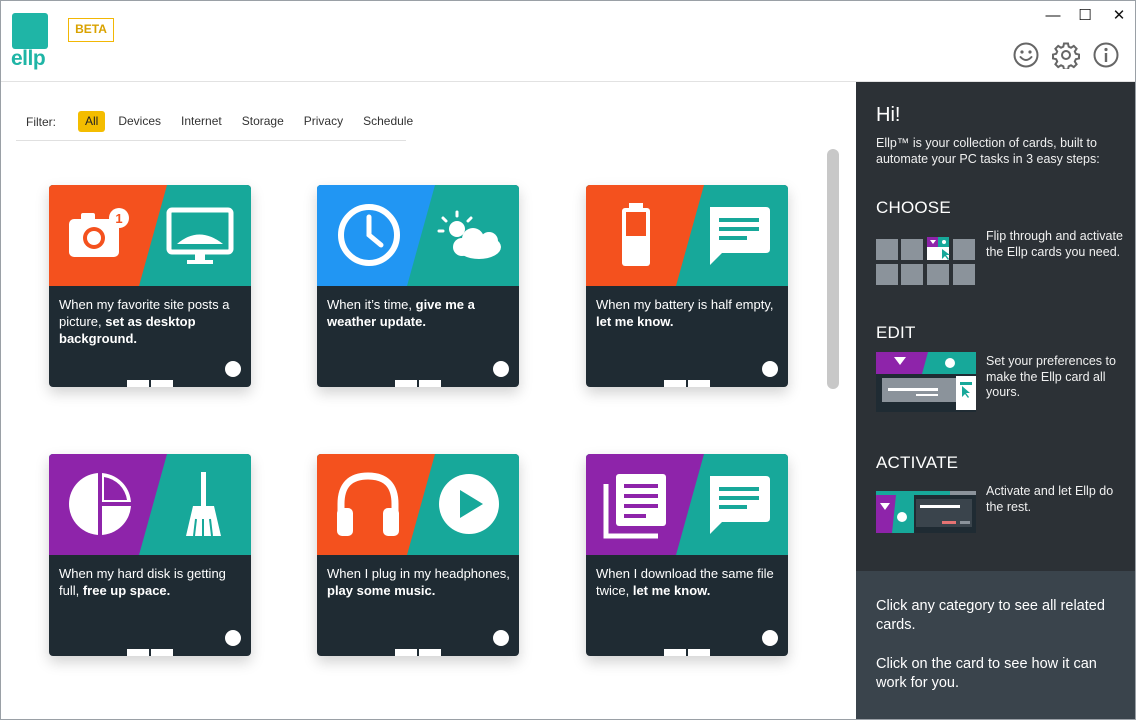  I want to click on filter-label: Filter:, so click(41, 122).